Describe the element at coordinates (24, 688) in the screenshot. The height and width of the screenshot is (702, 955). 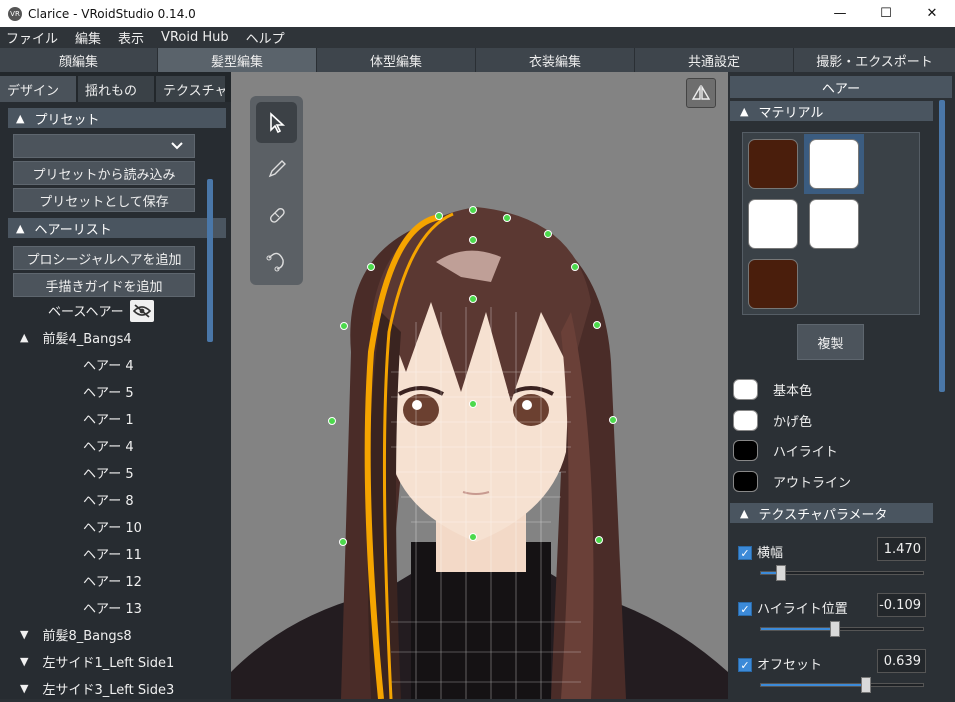
I see `chevron-down-icon: ▼` at that location.